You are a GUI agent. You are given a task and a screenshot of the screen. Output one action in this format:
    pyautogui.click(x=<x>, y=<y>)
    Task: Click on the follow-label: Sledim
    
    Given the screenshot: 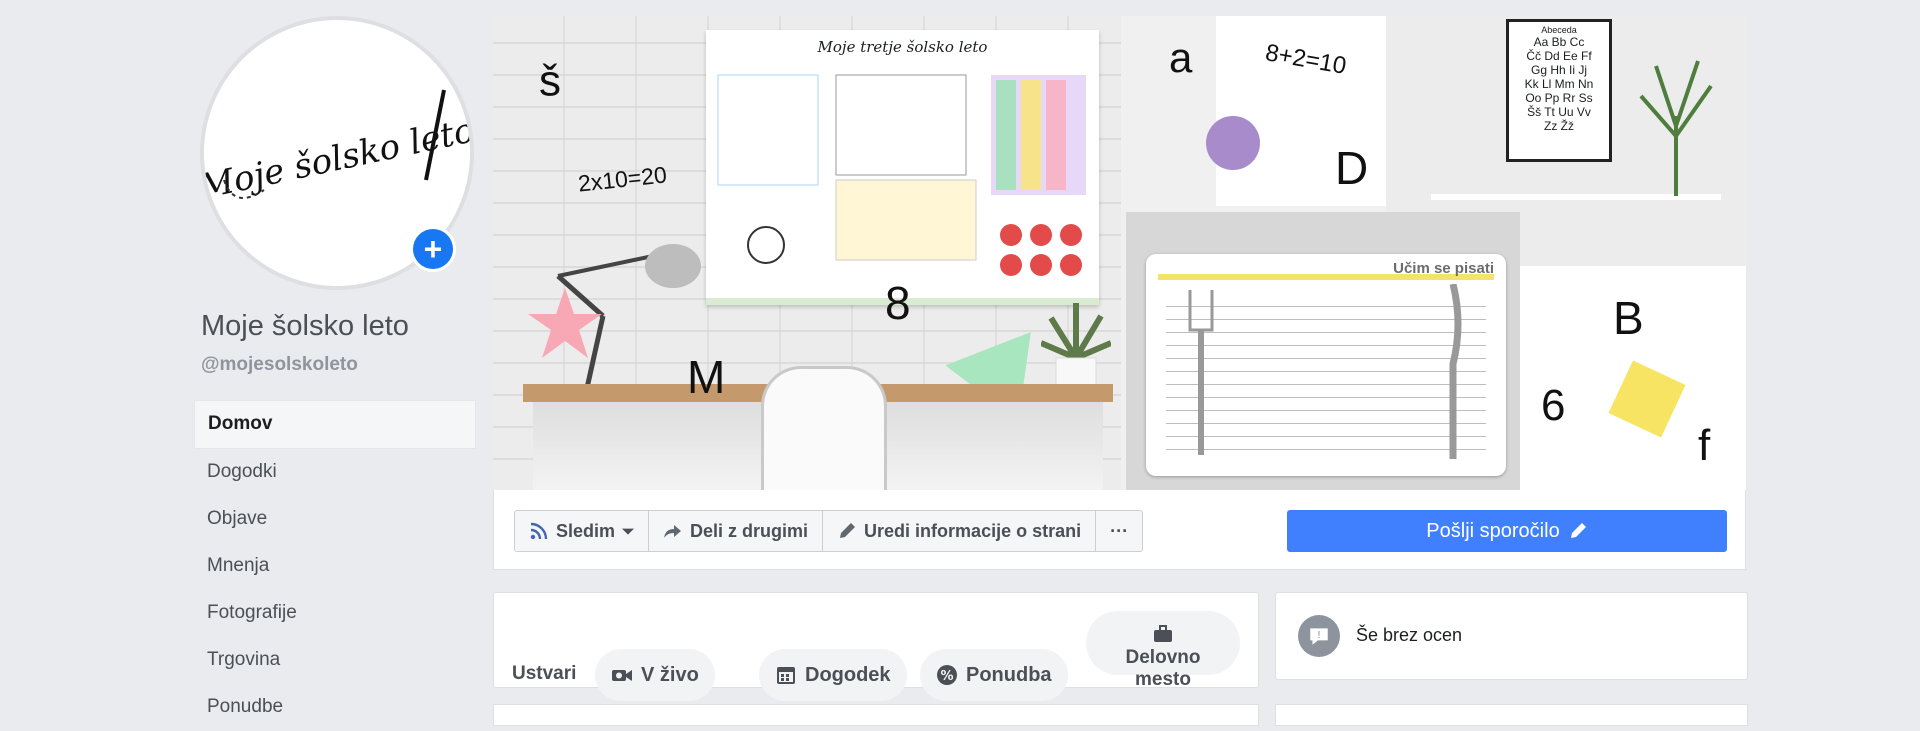 What is the action you would take?
    pyautogui.click(x=586, y=530)
    